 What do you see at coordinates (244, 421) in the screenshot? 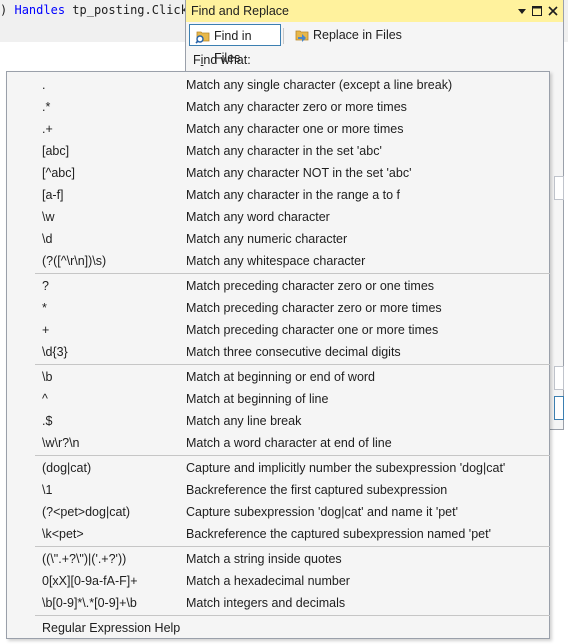
I see `regex-description: Match any line break` at bounding box center [244, 421].